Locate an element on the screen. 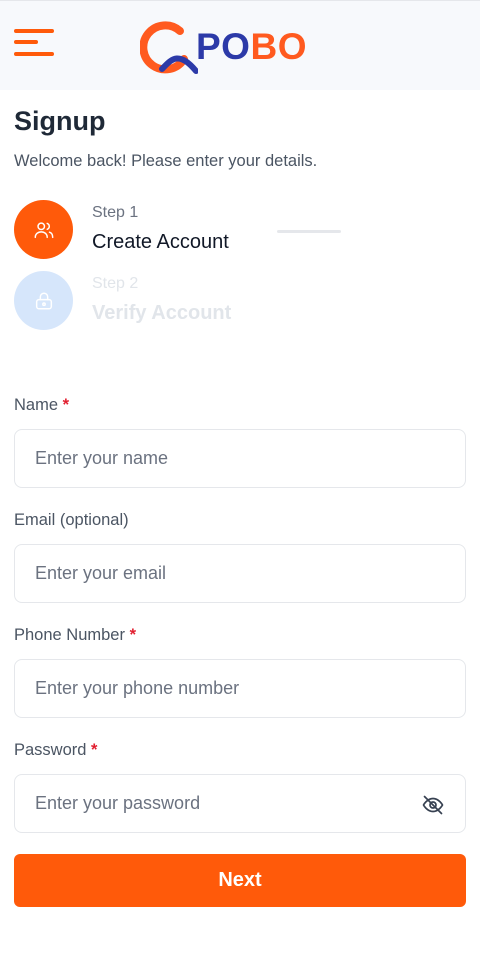  name-label: Name * is located at coordinates (41, 405).